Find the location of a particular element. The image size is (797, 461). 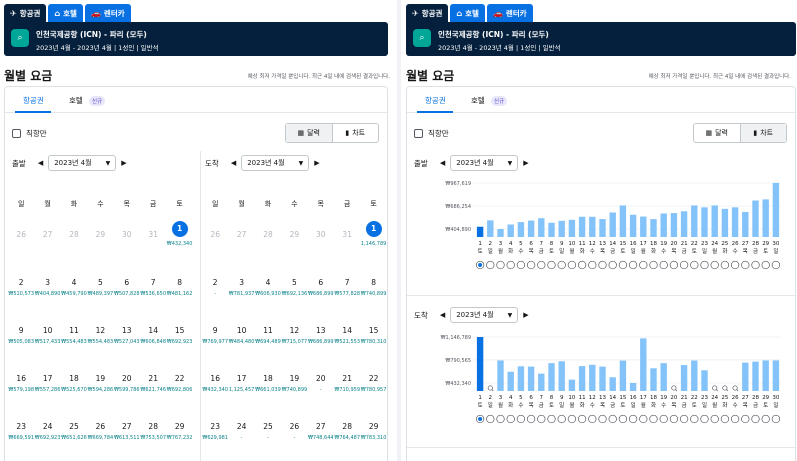

calendar-day: 12 ₩715,077 is located at coordinates (294, 337).